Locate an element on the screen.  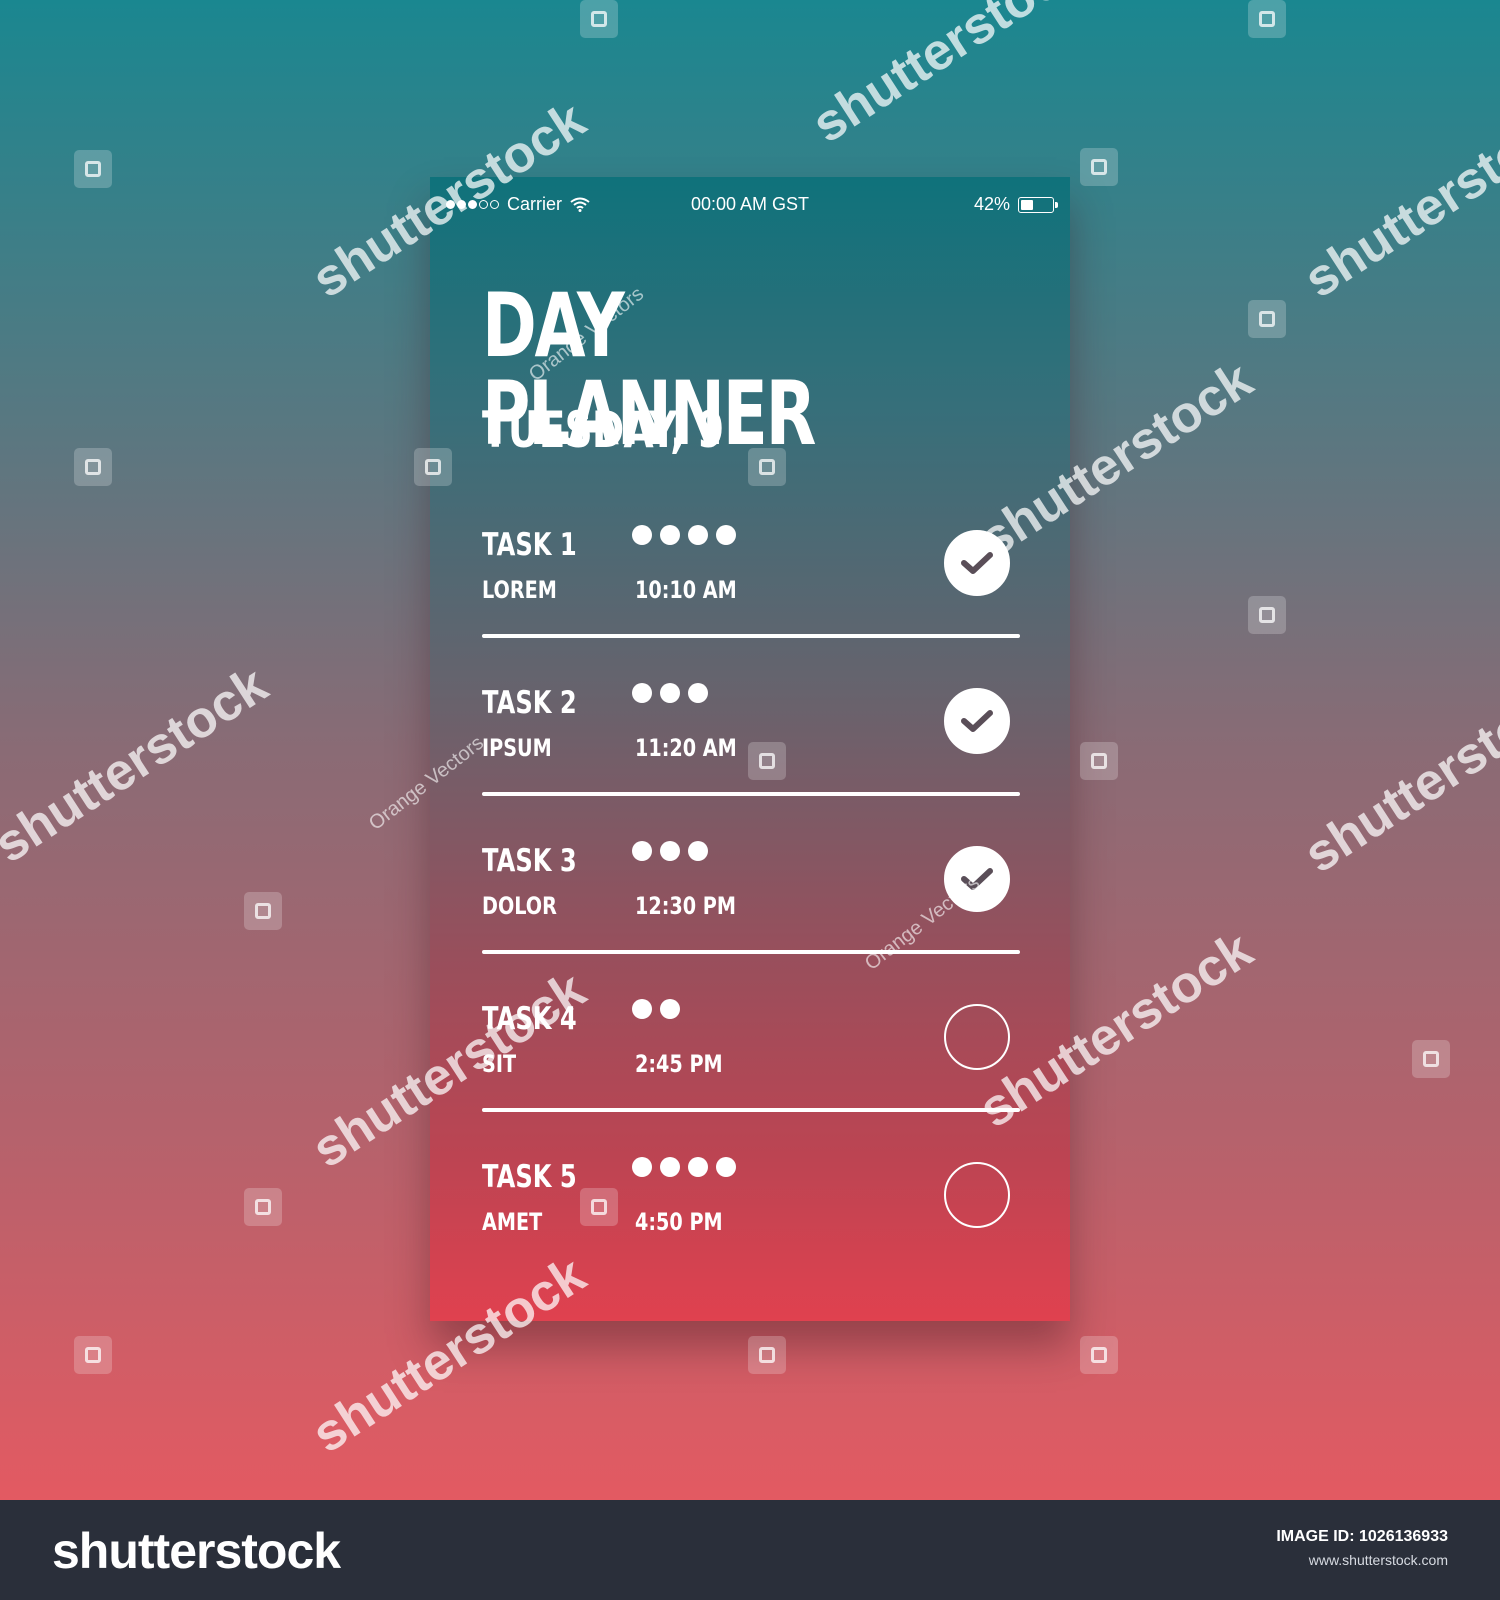
task-subtitle: DOLOR is located at coordinates (519, 906).